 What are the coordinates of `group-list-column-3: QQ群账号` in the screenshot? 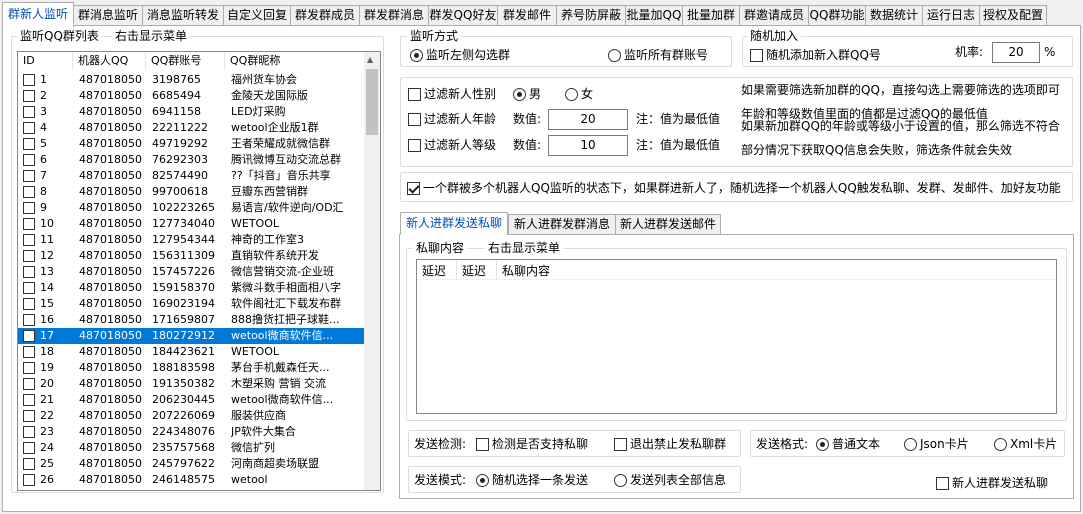 It's located at (185, 61).